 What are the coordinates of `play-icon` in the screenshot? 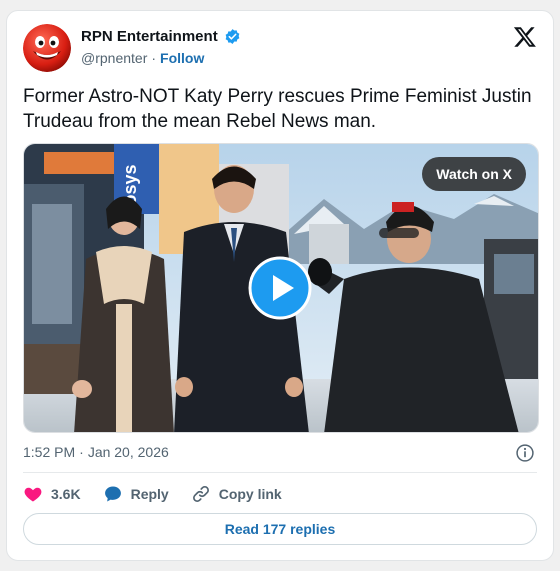 It's located at (280, 288).